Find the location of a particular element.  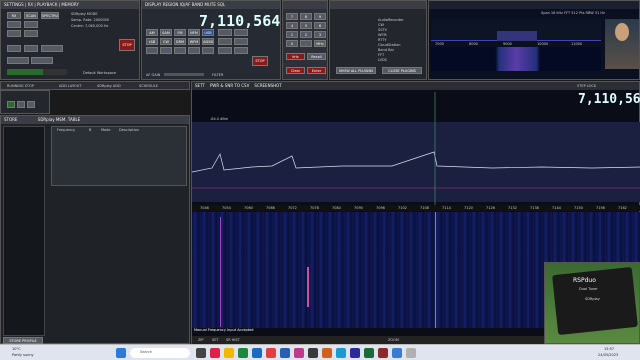

key-4: 4 is located at coordinates (292, 25).